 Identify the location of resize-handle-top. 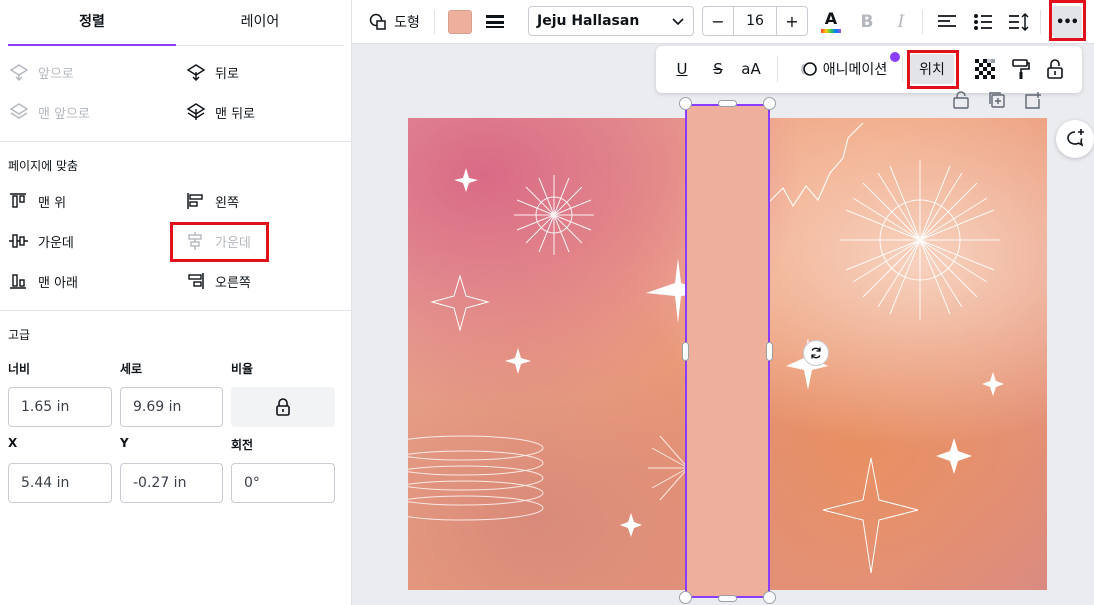
(727, 103).